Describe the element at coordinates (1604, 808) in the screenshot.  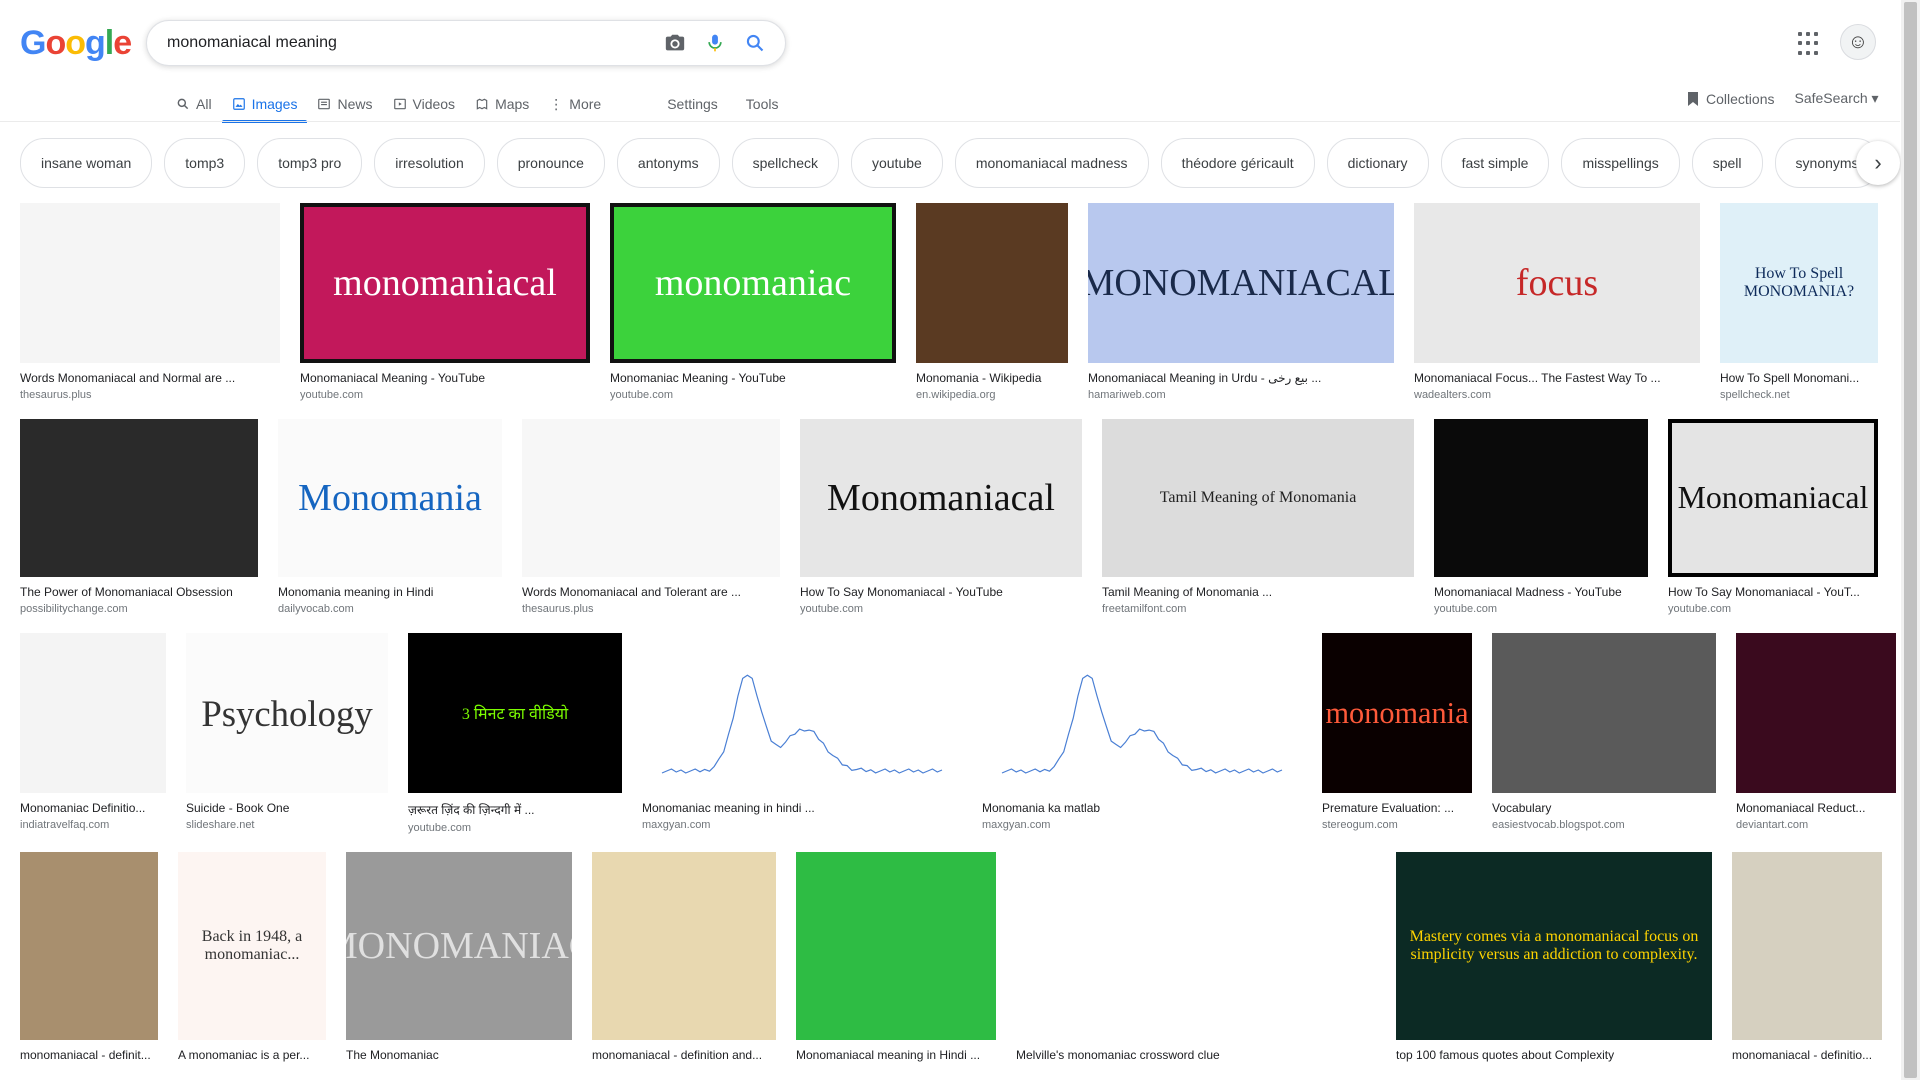
I see `image-title: Vocabulary` at that location.